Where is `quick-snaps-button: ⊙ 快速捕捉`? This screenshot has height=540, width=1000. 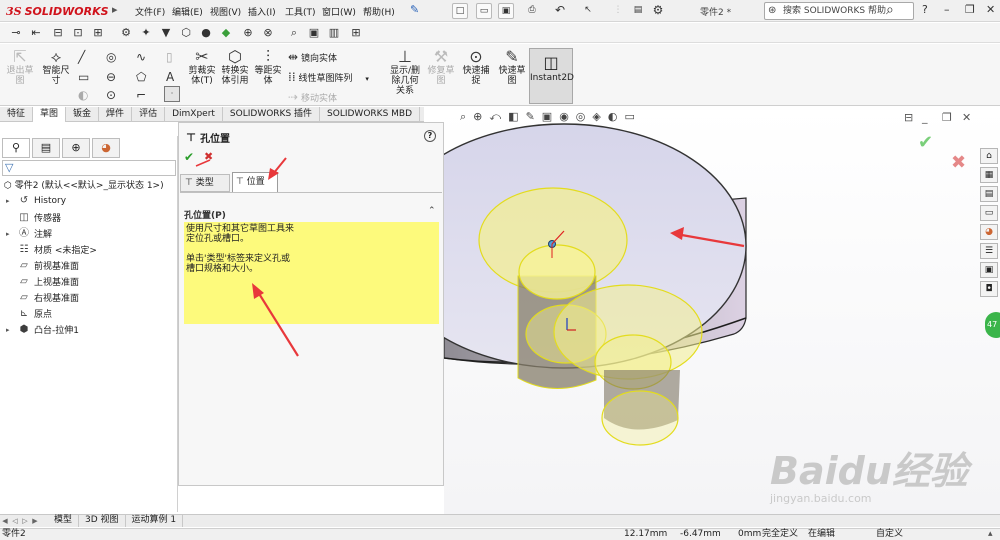 quick-snaps-button: ⊙ 快速捕捉 is located at coordinates (476, 67).